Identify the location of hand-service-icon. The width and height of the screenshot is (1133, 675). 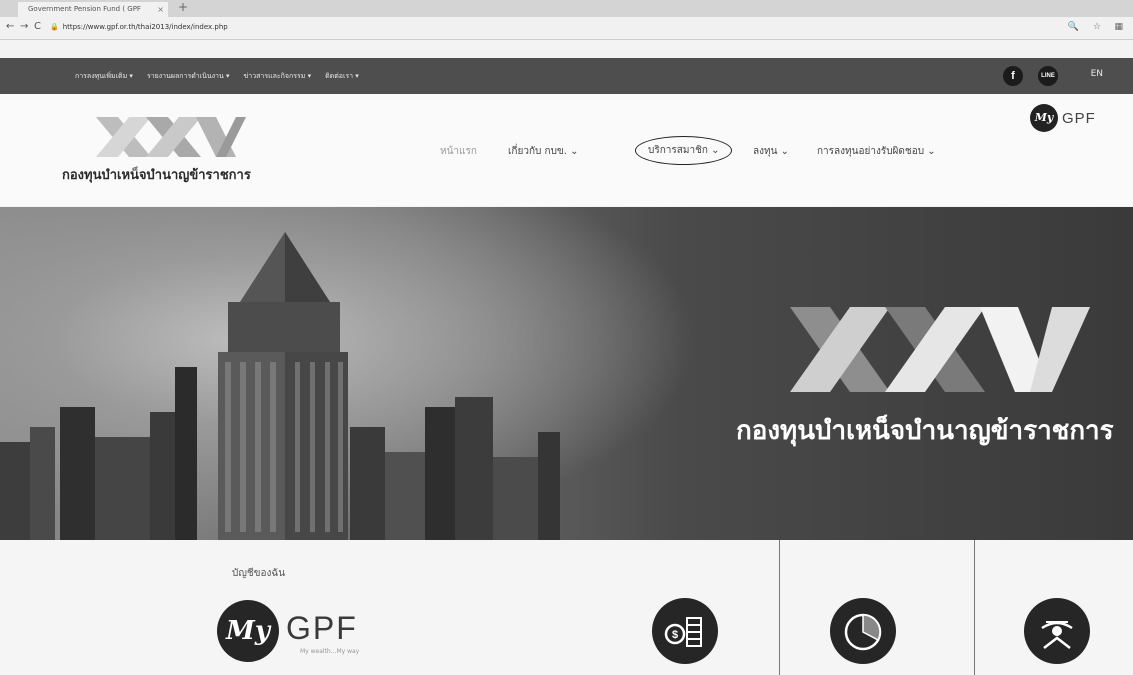
(1057, 631).